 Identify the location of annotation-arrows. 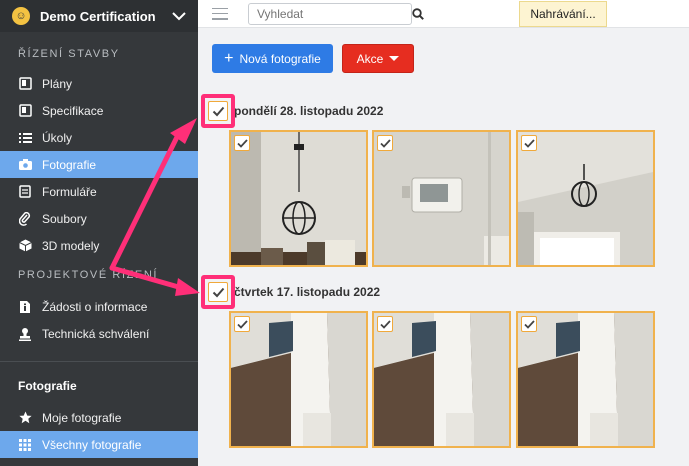
(154, 207).